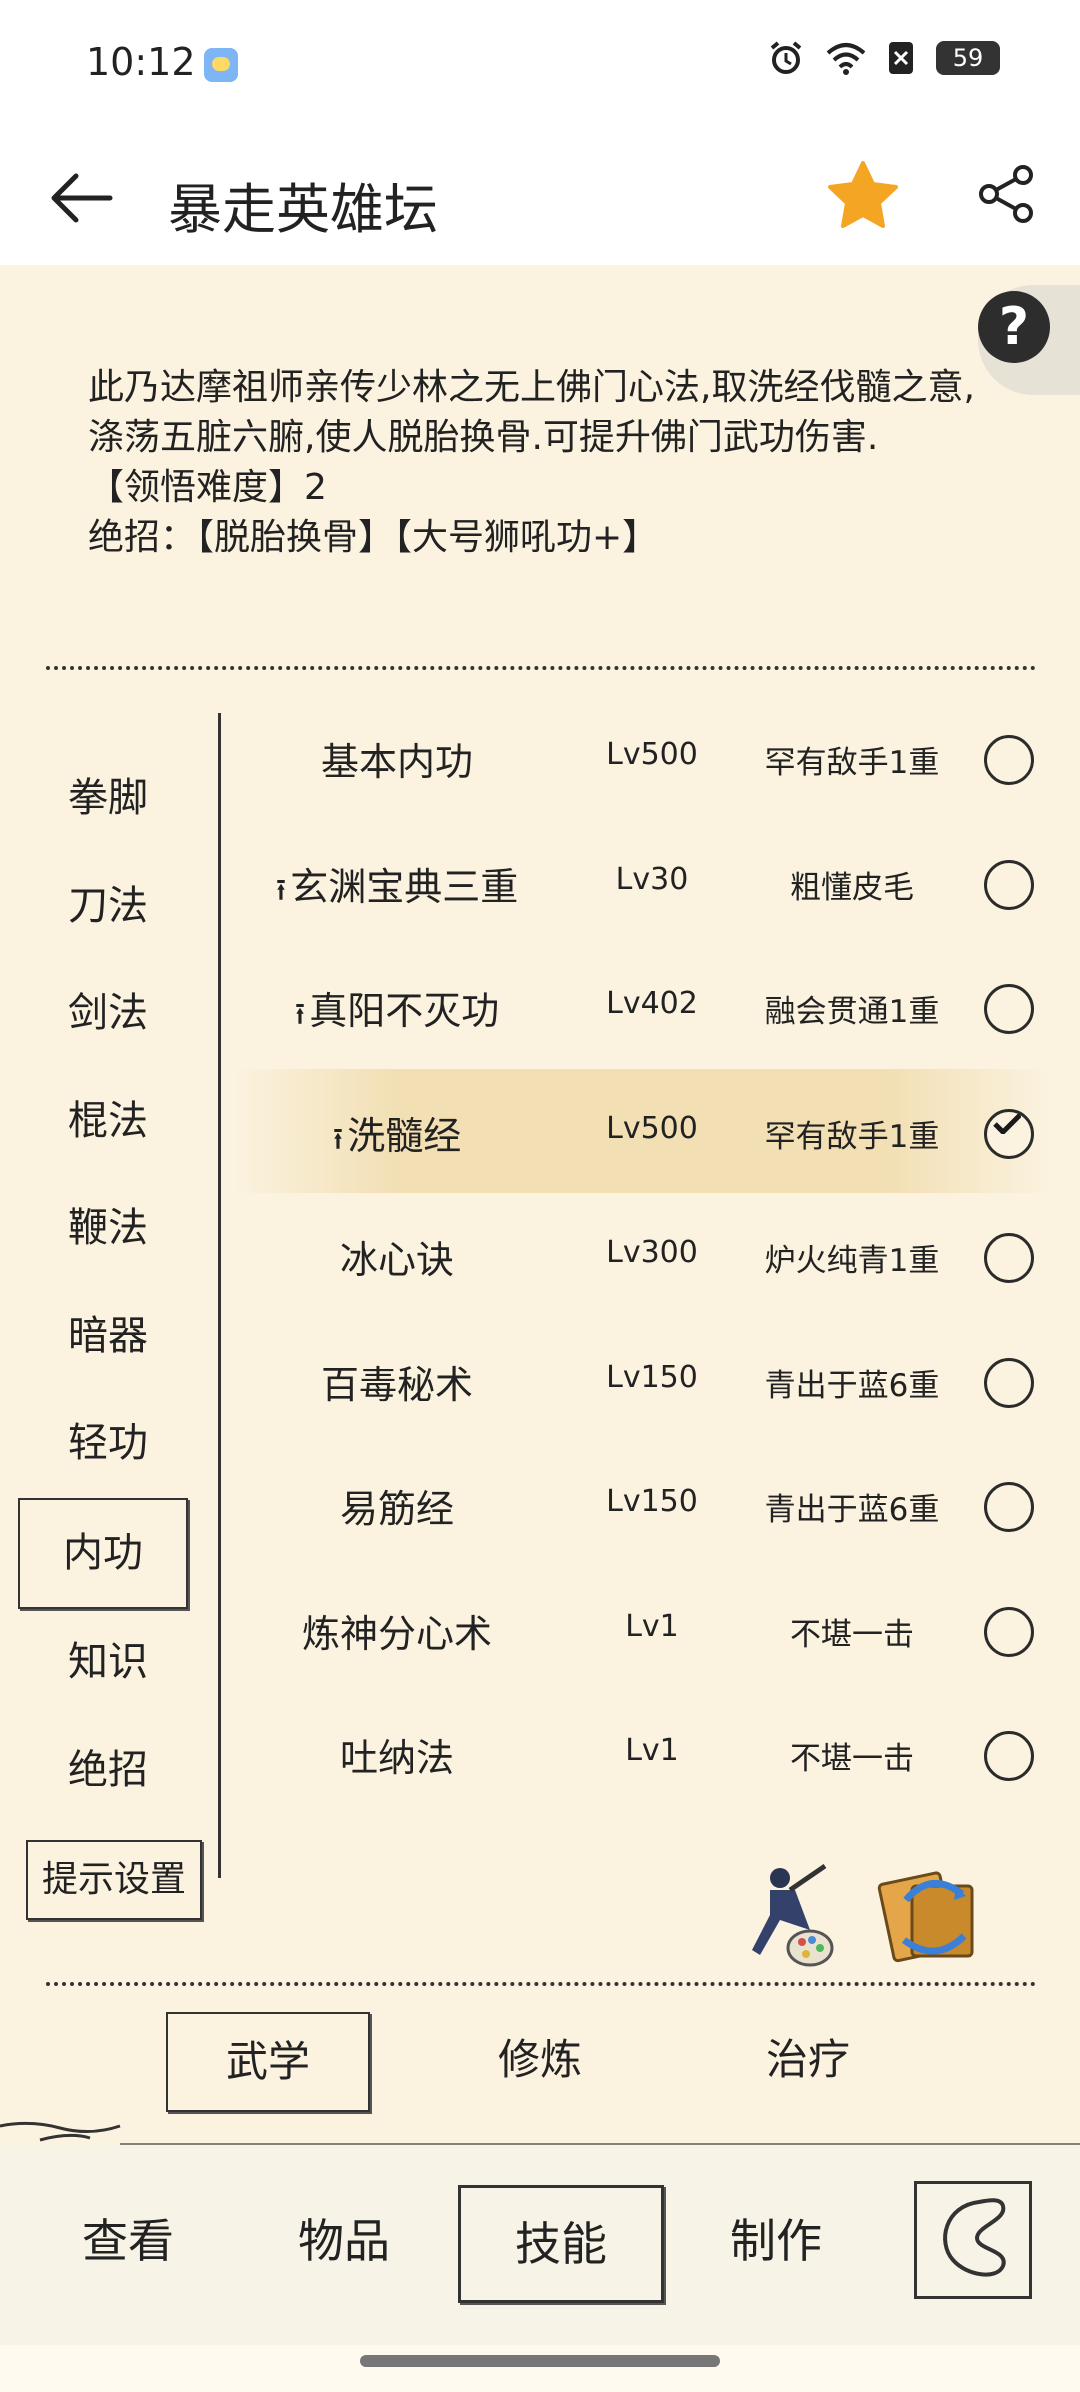  Describe the element at coordinates (561, 2244) in the screenshot. I see `tab-jineng: 技能` at that location.